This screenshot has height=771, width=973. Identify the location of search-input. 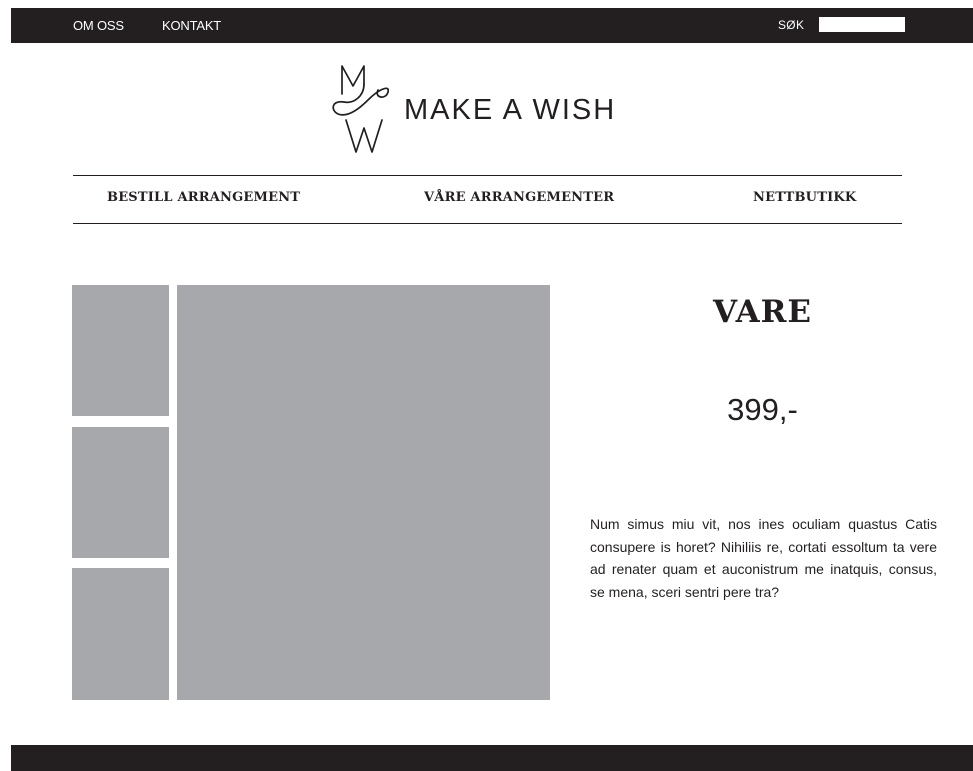
(862, 24).